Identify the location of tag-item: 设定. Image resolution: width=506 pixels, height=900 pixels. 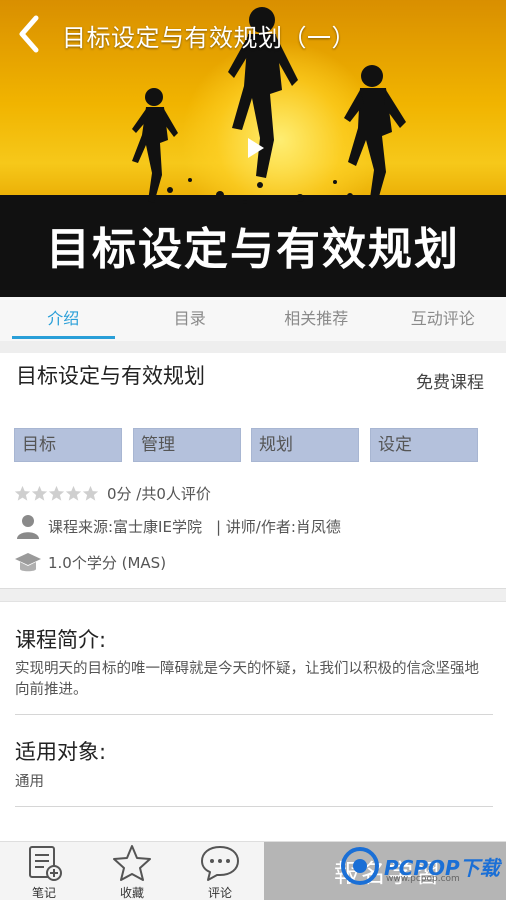
(424, 445).